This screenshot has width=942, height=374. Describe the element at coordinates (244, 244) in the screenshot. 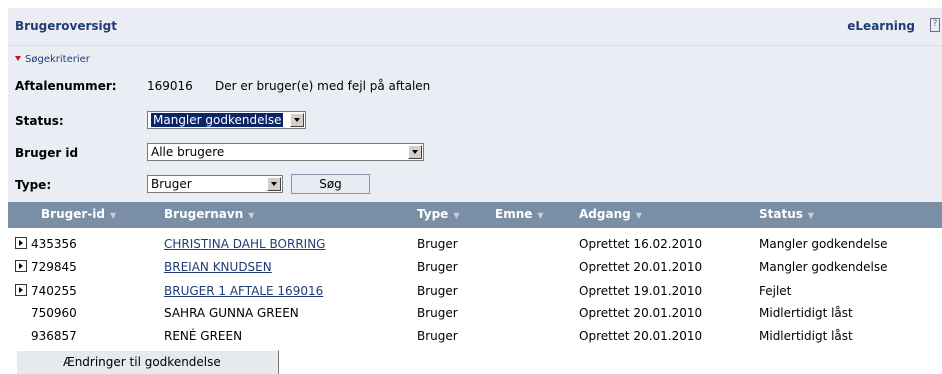

I see `cell-brugernavn-link: CHRISTINA DAHL BORRING` at that location.